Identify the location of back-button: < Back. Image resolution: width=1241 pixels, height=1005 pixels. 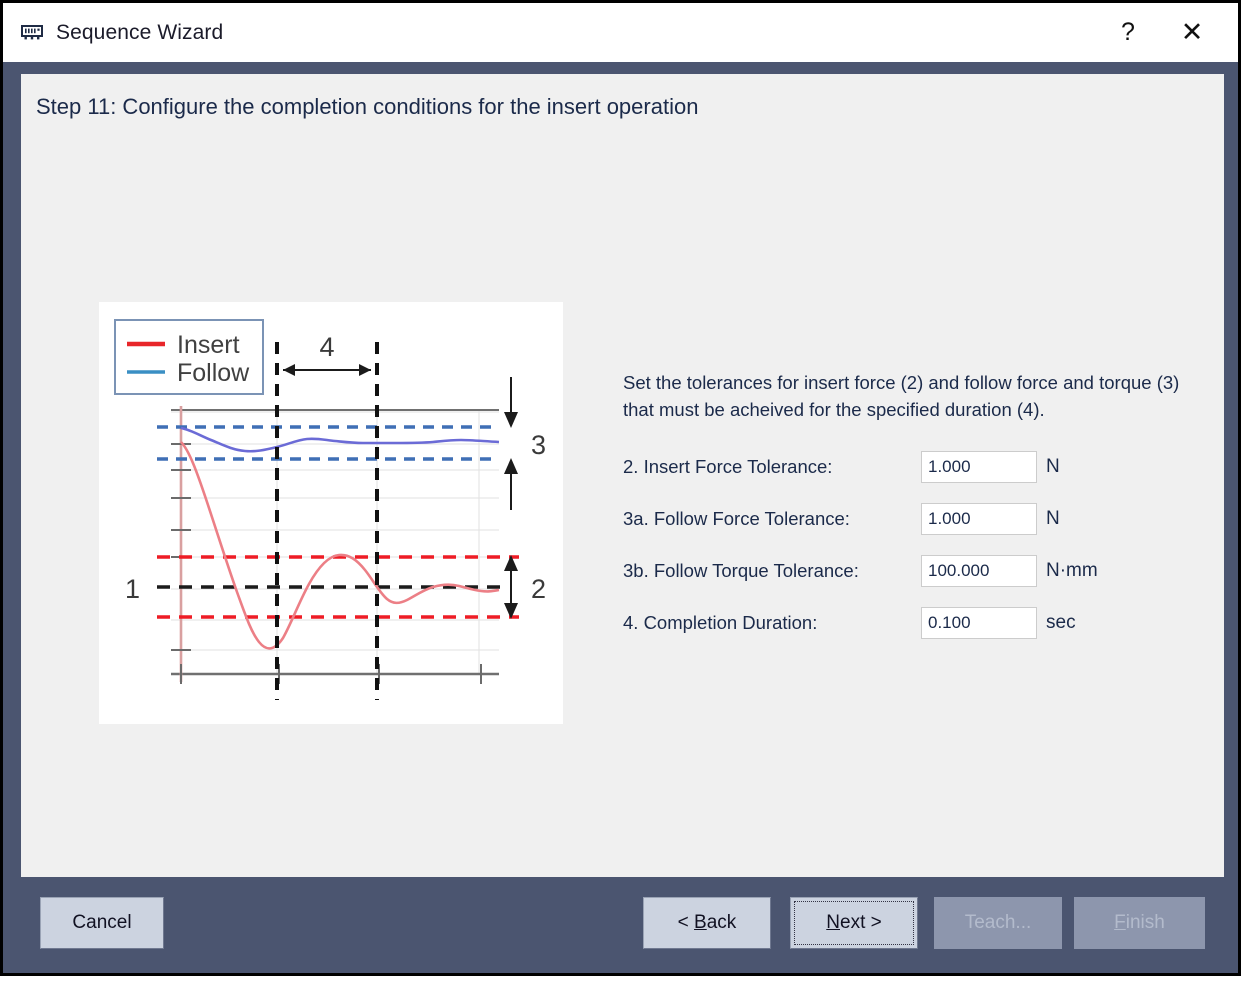
(707, 923).